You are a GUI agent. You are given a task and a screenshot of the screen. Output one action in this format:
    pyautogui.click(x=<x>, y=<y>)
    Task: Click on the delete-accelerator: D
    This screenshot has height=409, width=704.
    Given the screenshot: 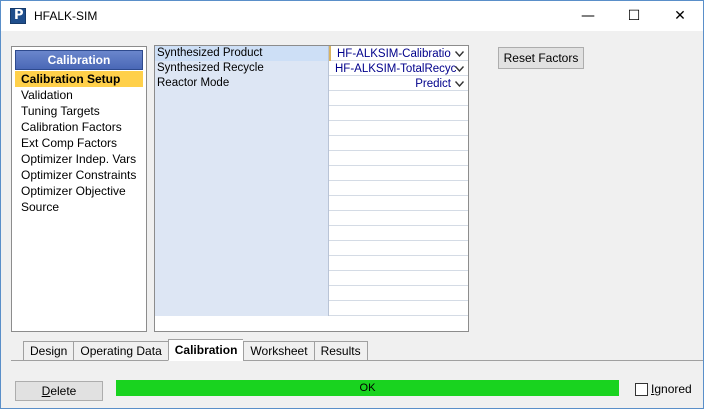 What is the action you would take?
    pyautogui.click(x=46, y=391)
    